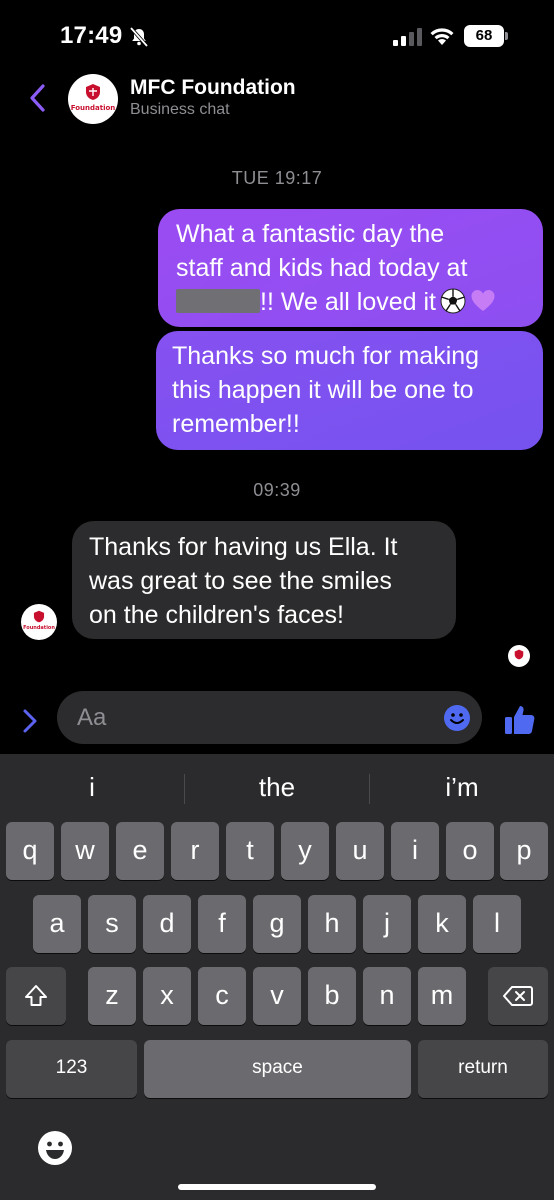 The width and height of the screenshot is (554, 1200). I want to click on key-l: l, so click(497, 924).